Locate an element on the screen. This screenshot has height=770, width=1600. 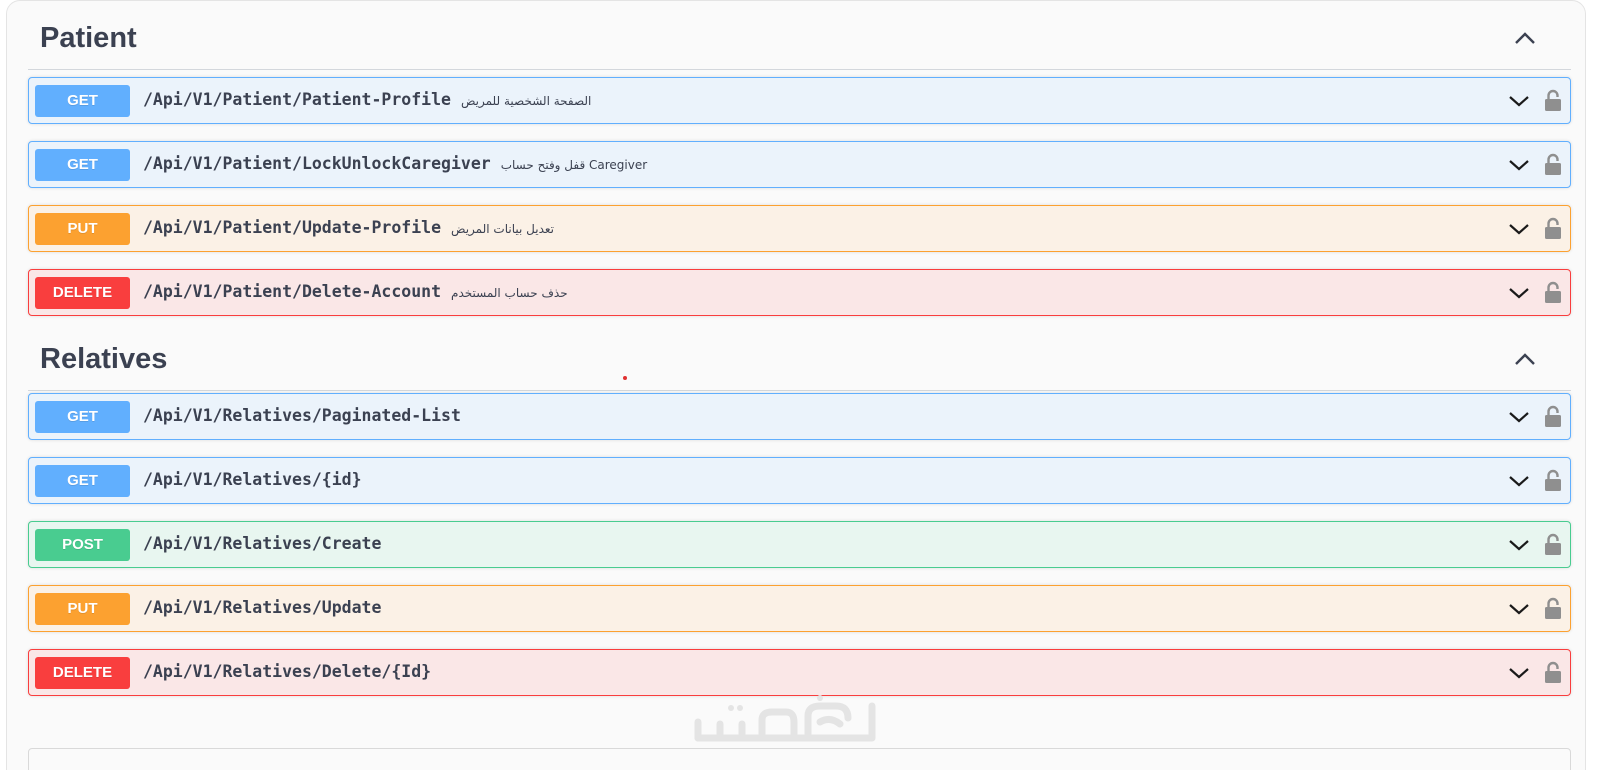
method-badge: POST is located at coordinates (82, 545).